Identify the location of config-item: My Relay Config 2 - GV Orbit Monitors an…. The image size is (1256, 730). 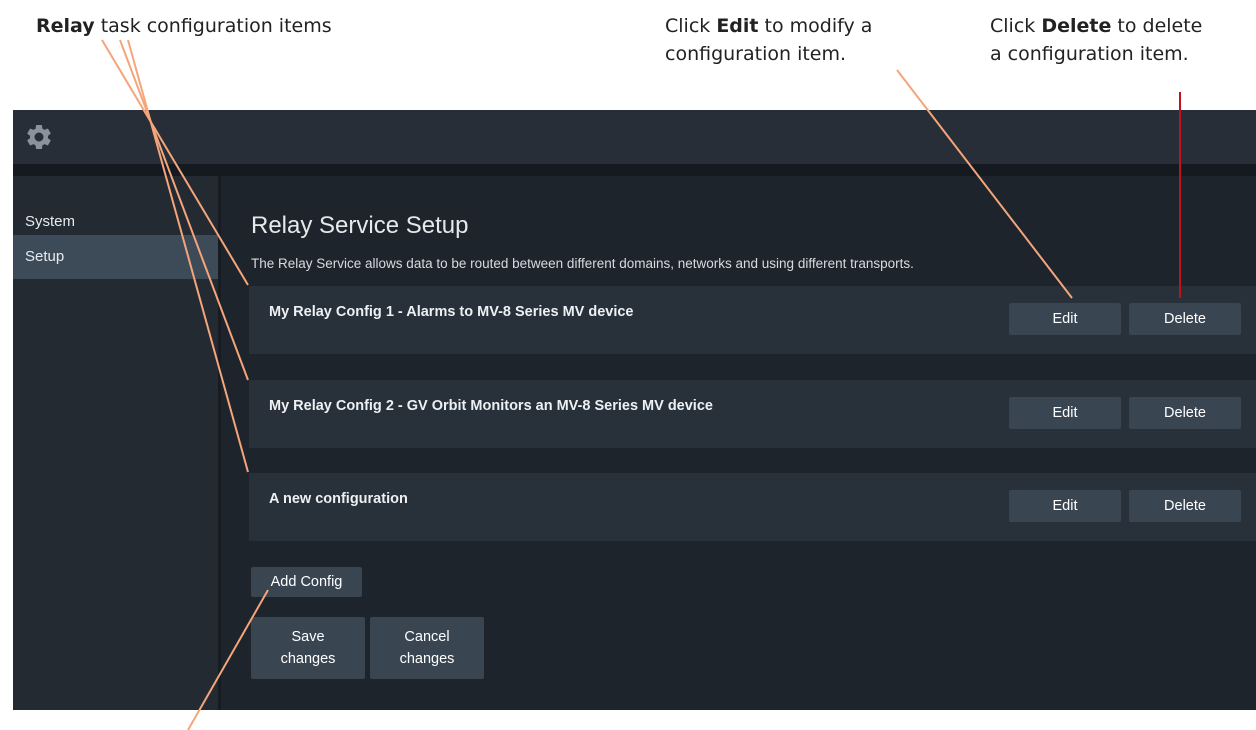
(752, 414).